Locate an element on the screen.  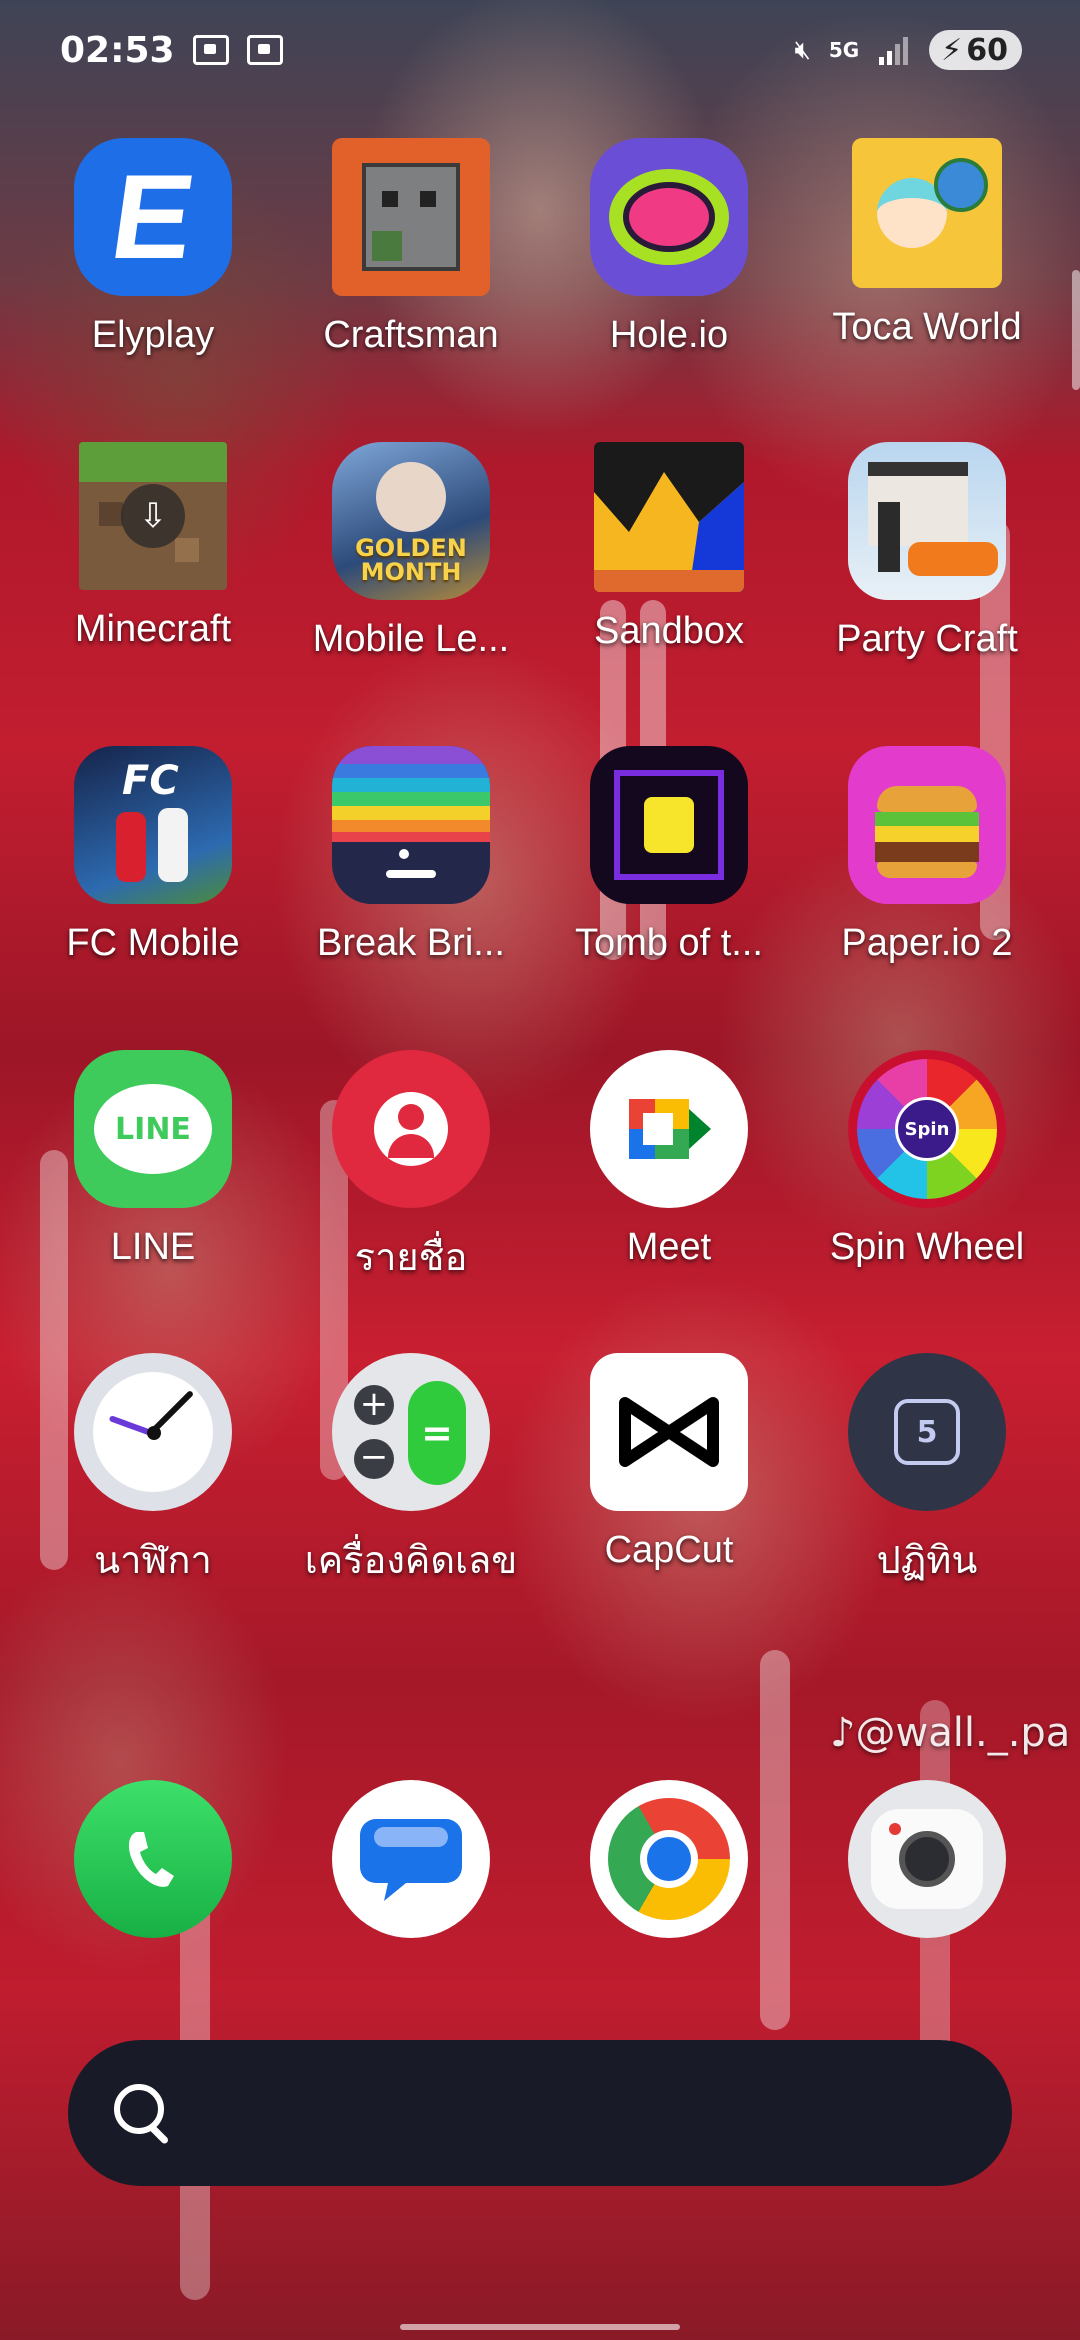
calendar-day: 5 is located at coordinates (927, 1432).